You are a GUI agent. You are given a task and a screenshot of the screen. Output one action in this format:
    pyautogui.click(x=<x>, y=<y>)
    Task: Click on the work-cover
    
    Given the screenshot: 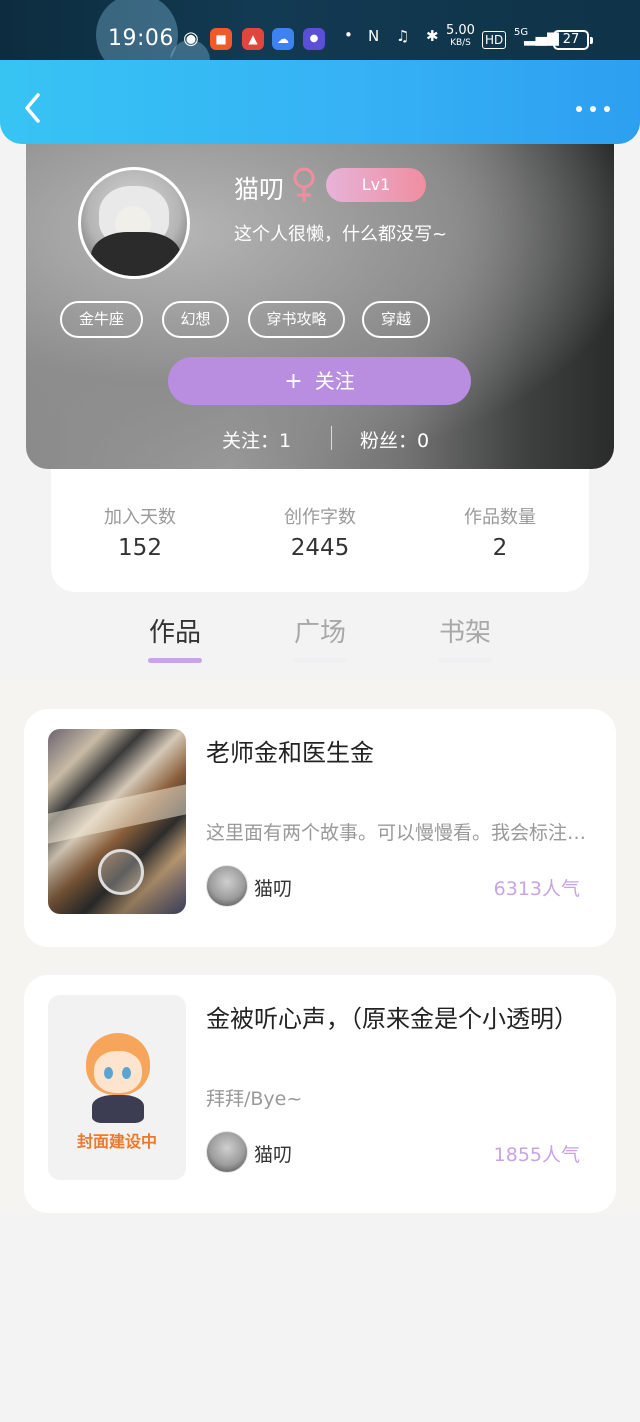 What is the action you would take?
    pyautogui.click(x=117, y=821)
    